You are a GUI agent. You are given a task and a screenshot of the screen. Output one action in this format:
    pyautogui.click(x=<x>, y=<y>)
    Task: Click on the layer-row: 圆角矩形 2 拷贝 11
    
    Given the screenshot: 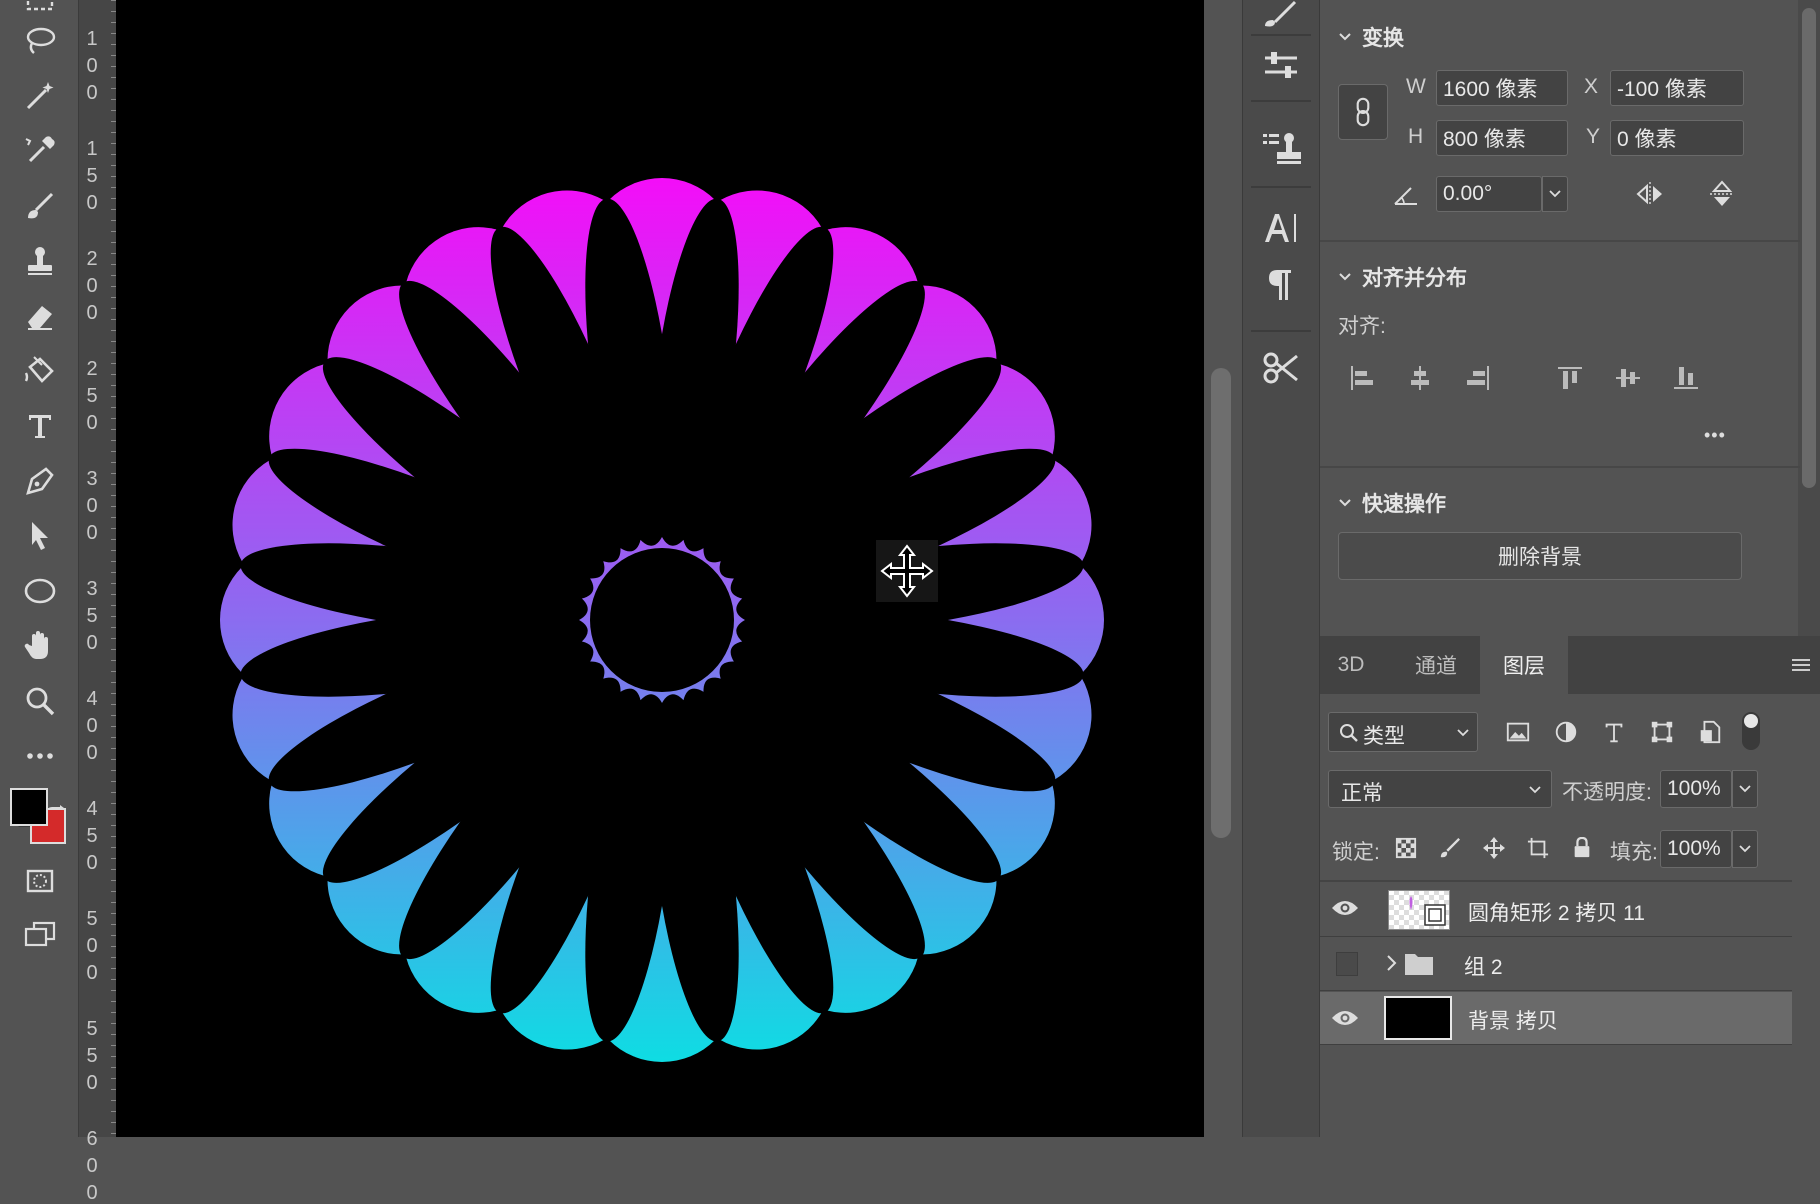 What is the action you would take?
    pyautogui.click(x=1556, y=910)
    